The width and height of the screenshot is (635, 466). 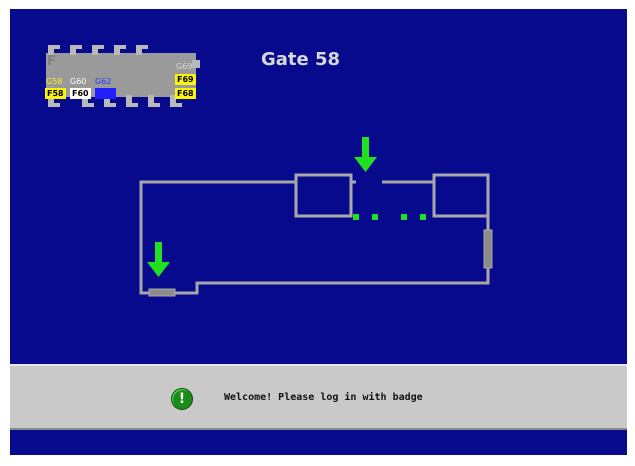 I want to click on status-bar: ! Welcome! Please log in with badge, so click(x=318, y=397).